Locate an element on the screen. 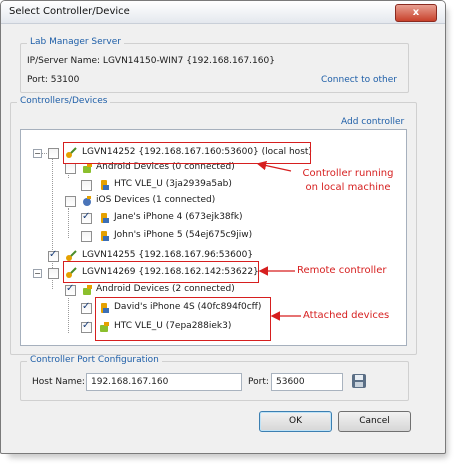 This screenshot has width=456, height=465. apple-icon is located at coordinates (87, 201).